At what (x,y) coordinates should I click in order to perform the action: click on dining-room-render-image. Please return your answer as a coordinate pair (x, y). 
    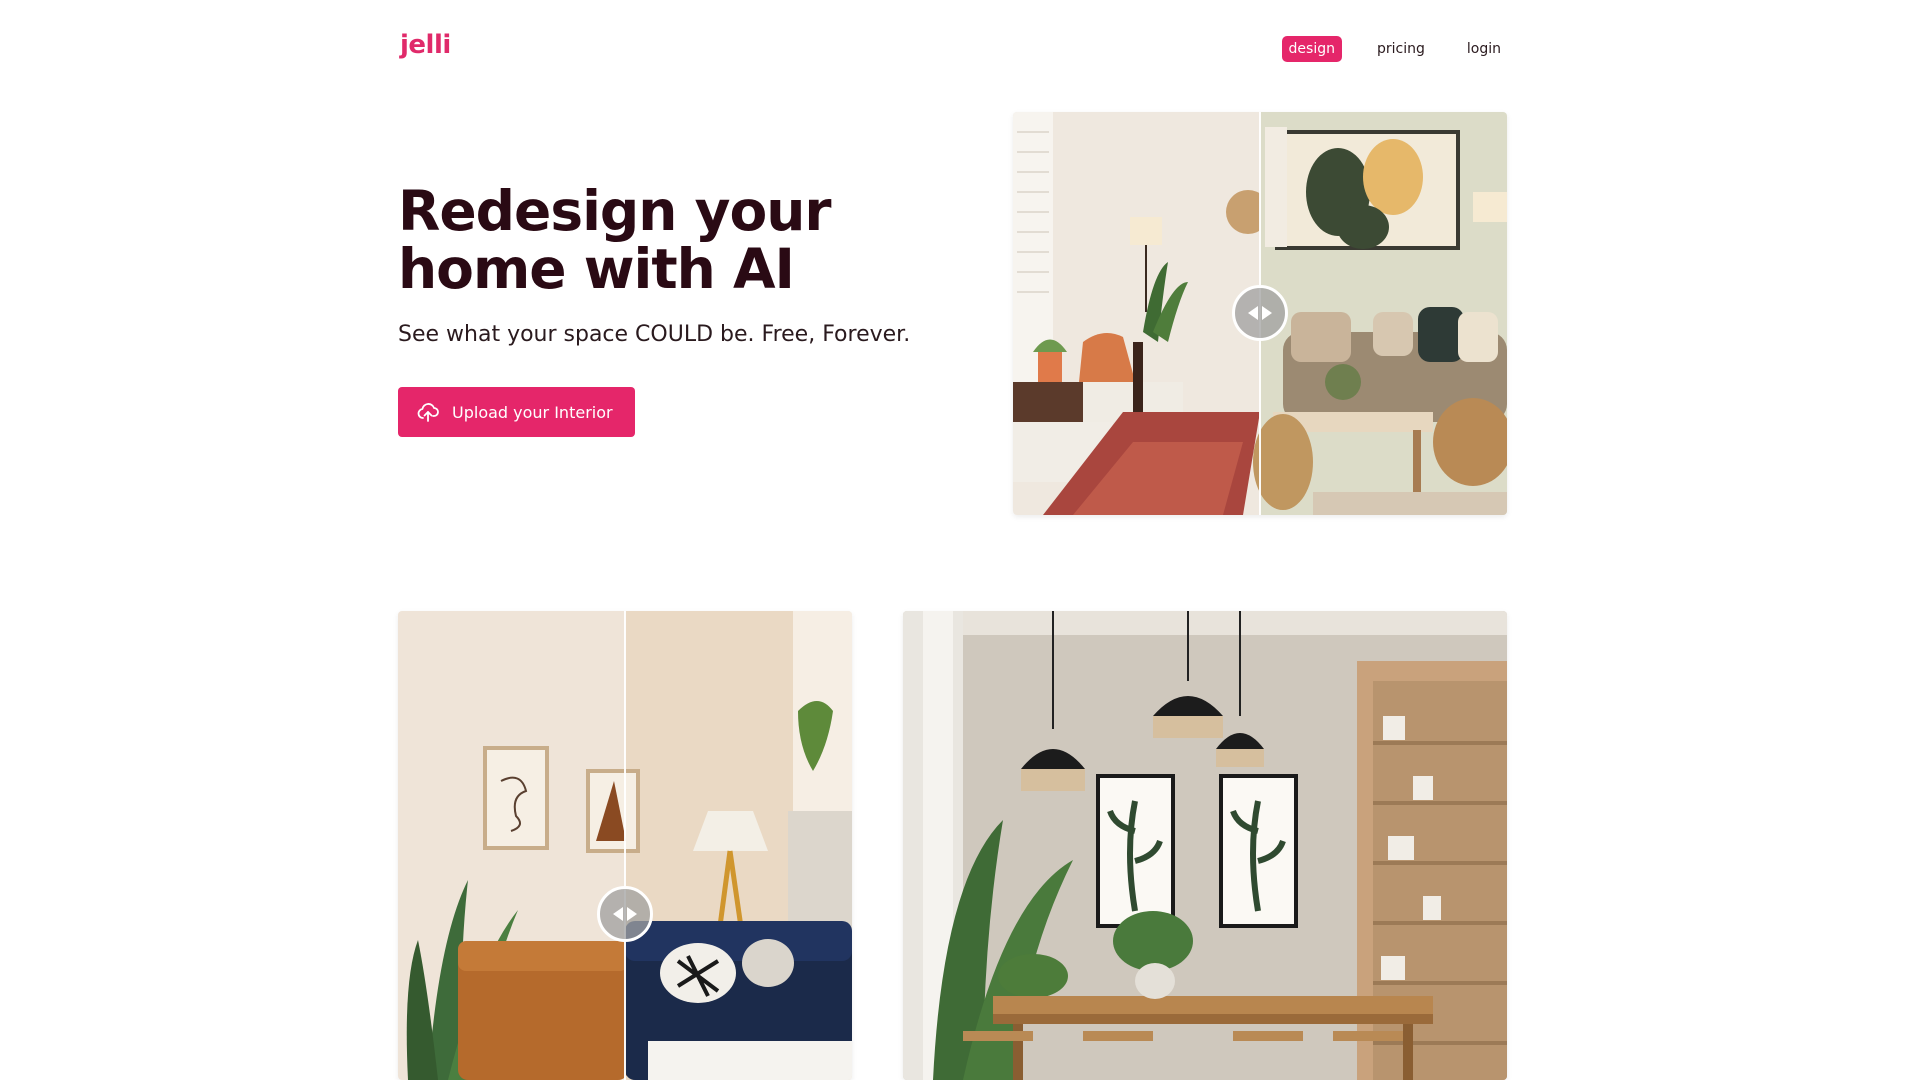
    Looking at the image, I should click on (1205, 845).